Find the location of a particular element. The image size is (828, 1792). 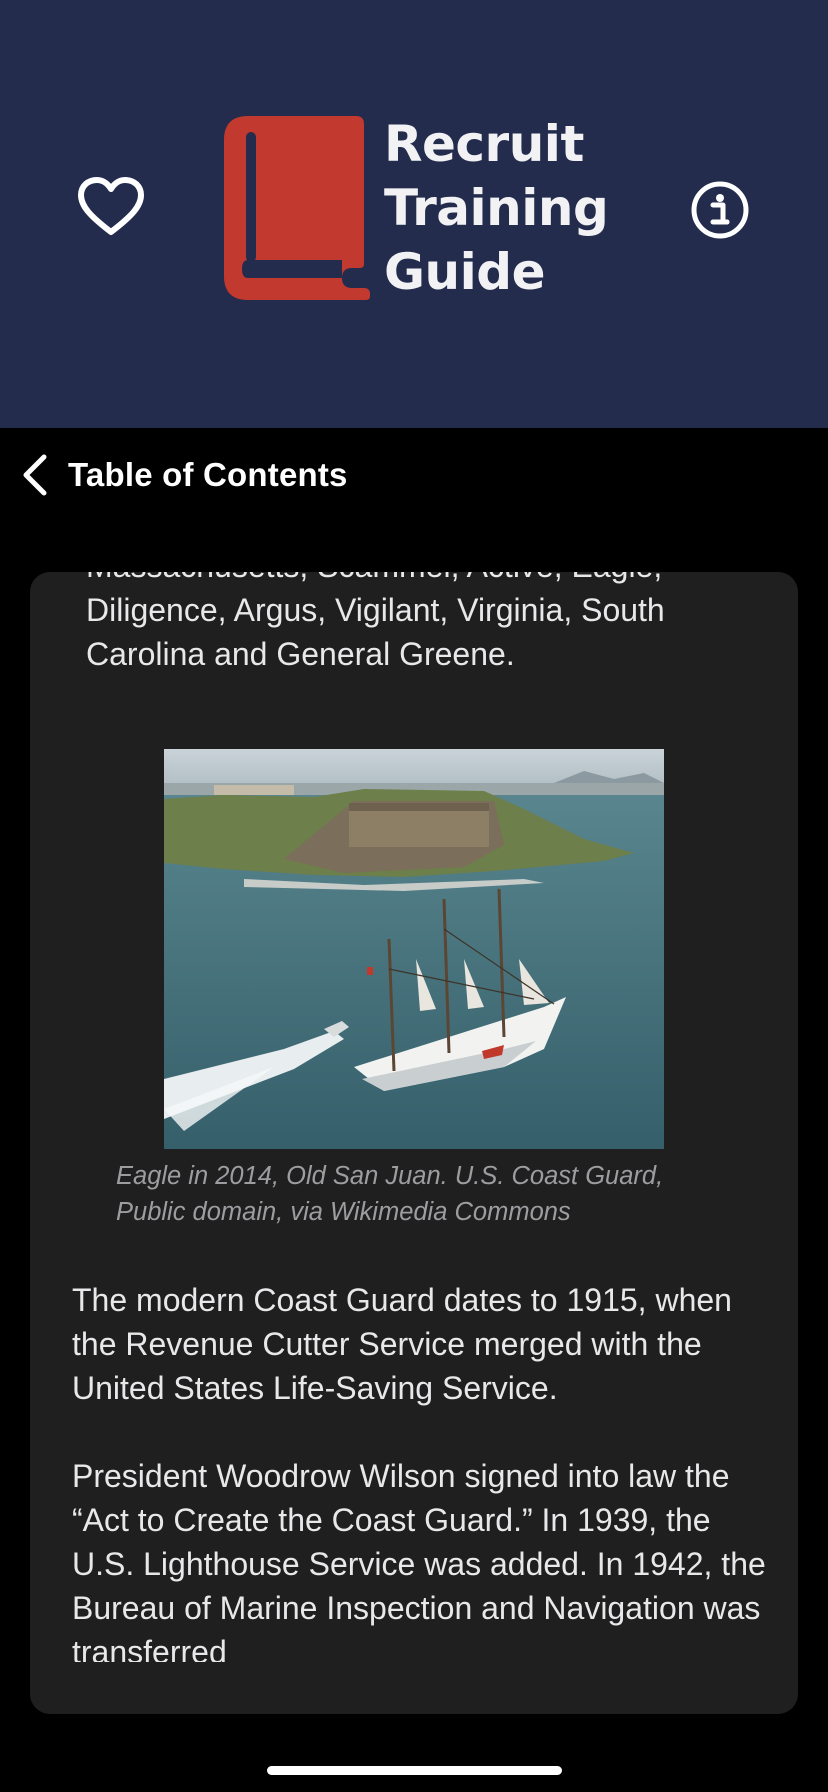

back-button-label: Table of Contents is located at coordinates (208, 474).